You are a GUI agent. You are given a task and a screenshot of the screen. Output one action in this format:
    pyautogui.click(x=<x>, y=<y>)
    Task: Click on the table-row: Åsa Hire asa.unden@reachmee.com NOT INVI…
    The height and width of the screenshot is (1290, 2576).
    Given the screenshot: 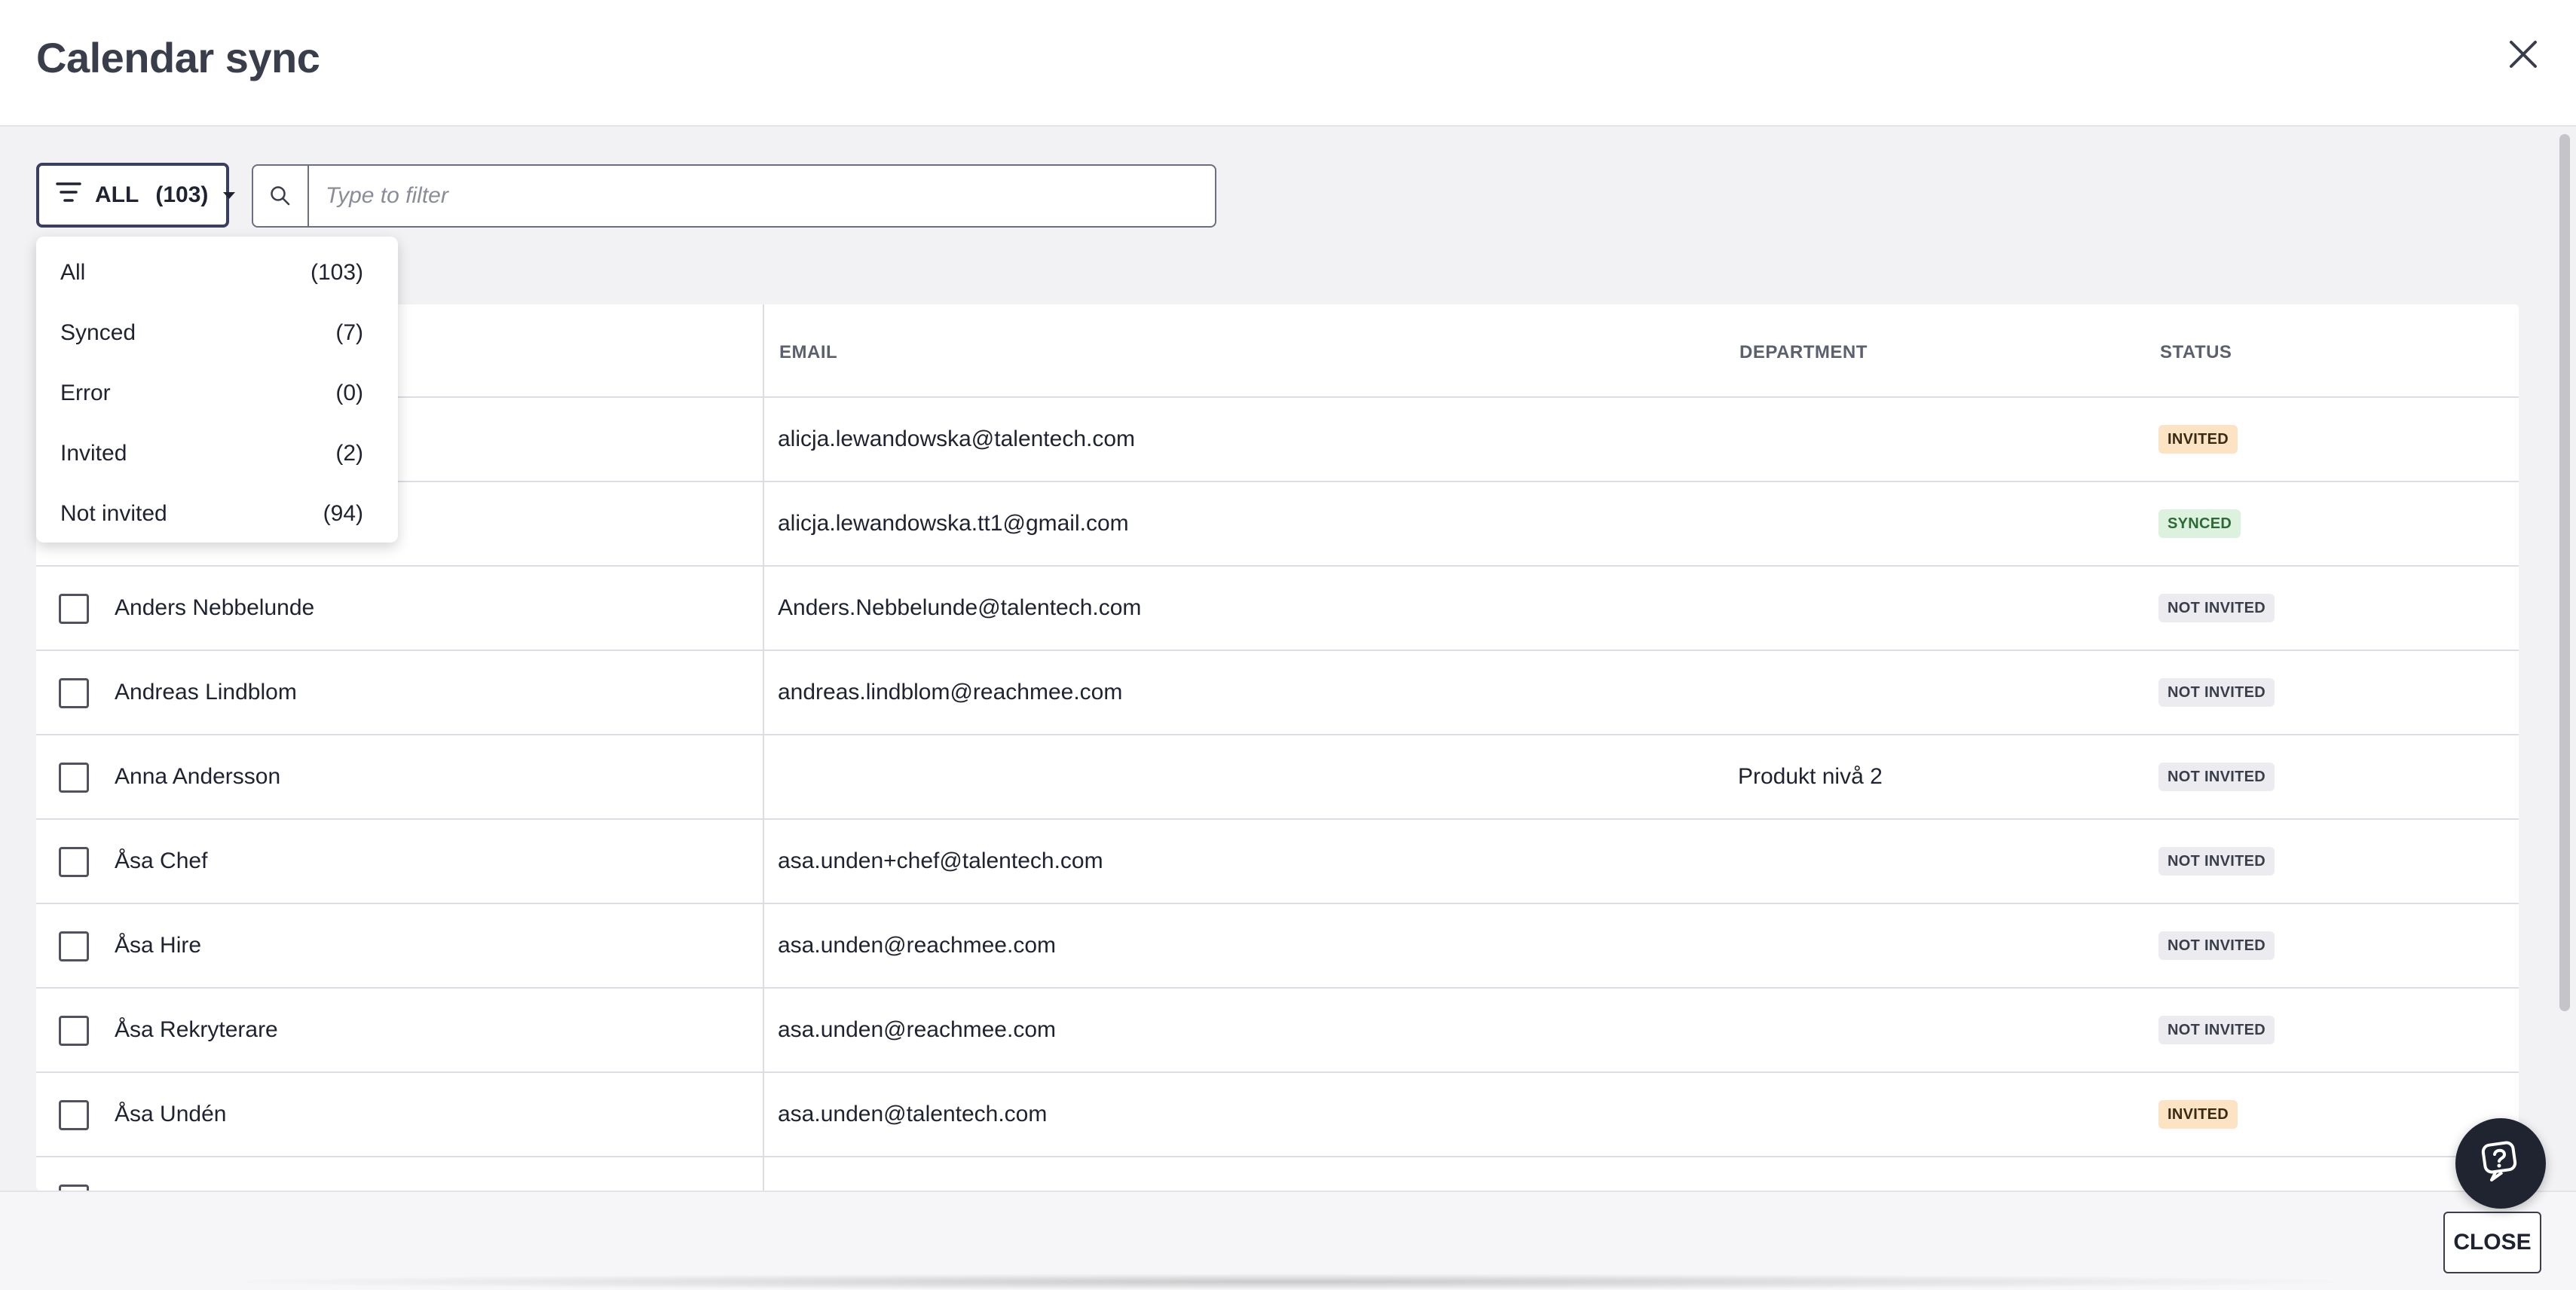 What is the action you would take?
    pyautogui.click(x=1277, y=946)
    